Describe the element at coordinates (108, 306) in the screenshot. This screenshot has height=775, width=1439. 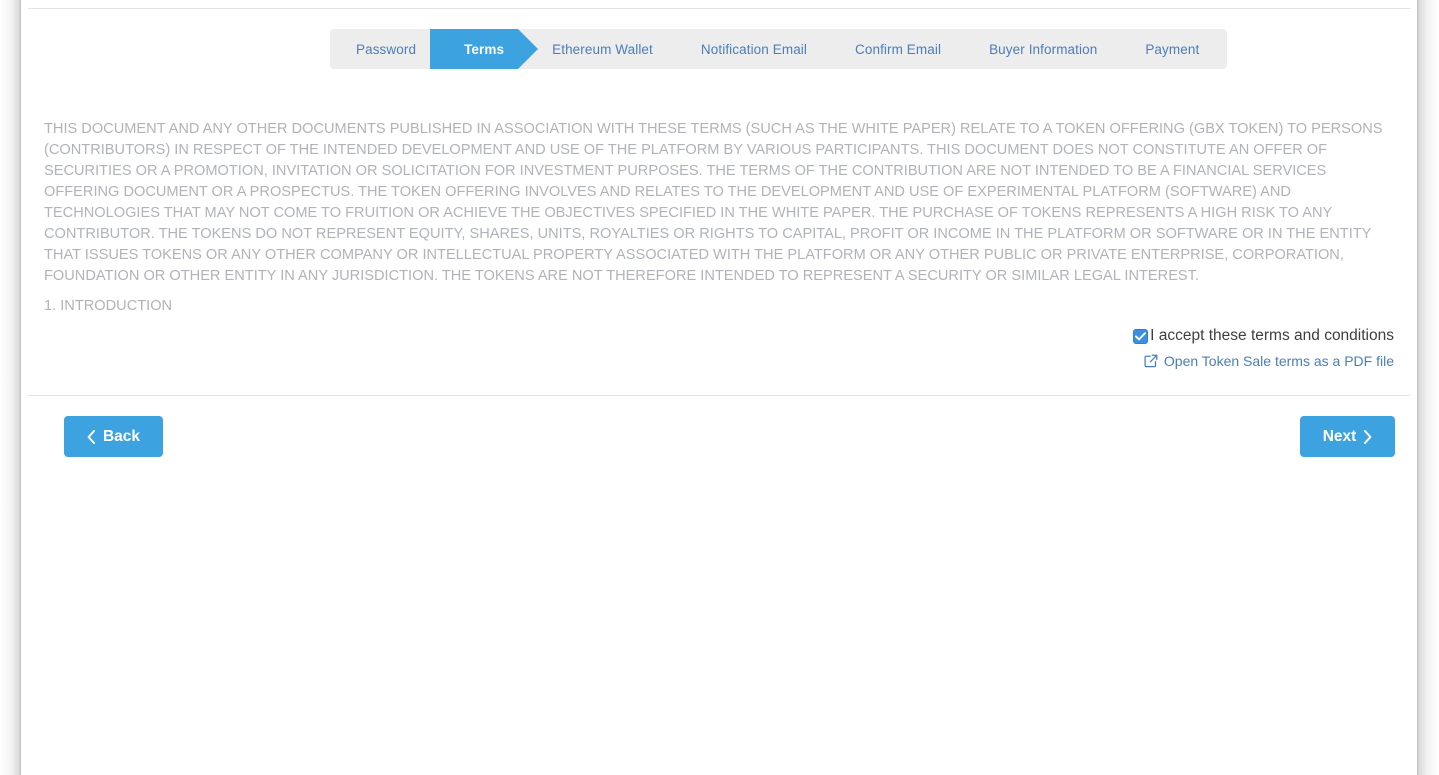
I see `section-heading-introduction: 1. INTRODUCTION` at that location.